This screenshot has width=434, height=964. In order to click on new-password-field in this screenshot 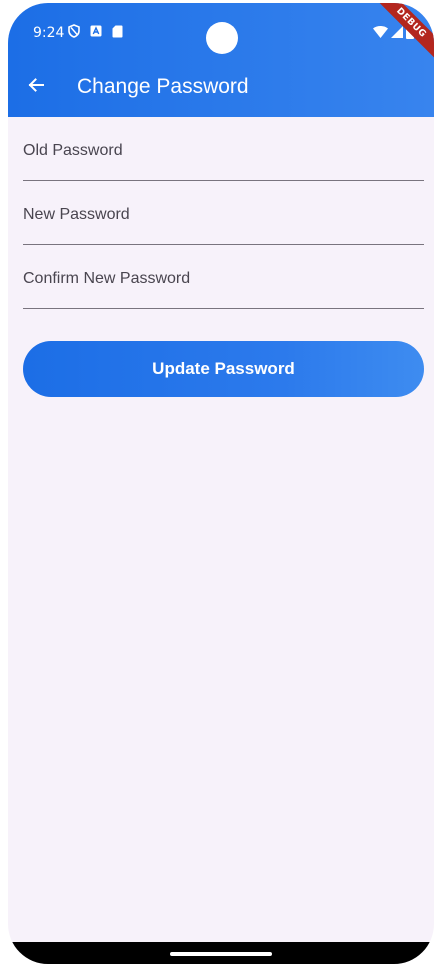, I will do `click(223, 213)`.